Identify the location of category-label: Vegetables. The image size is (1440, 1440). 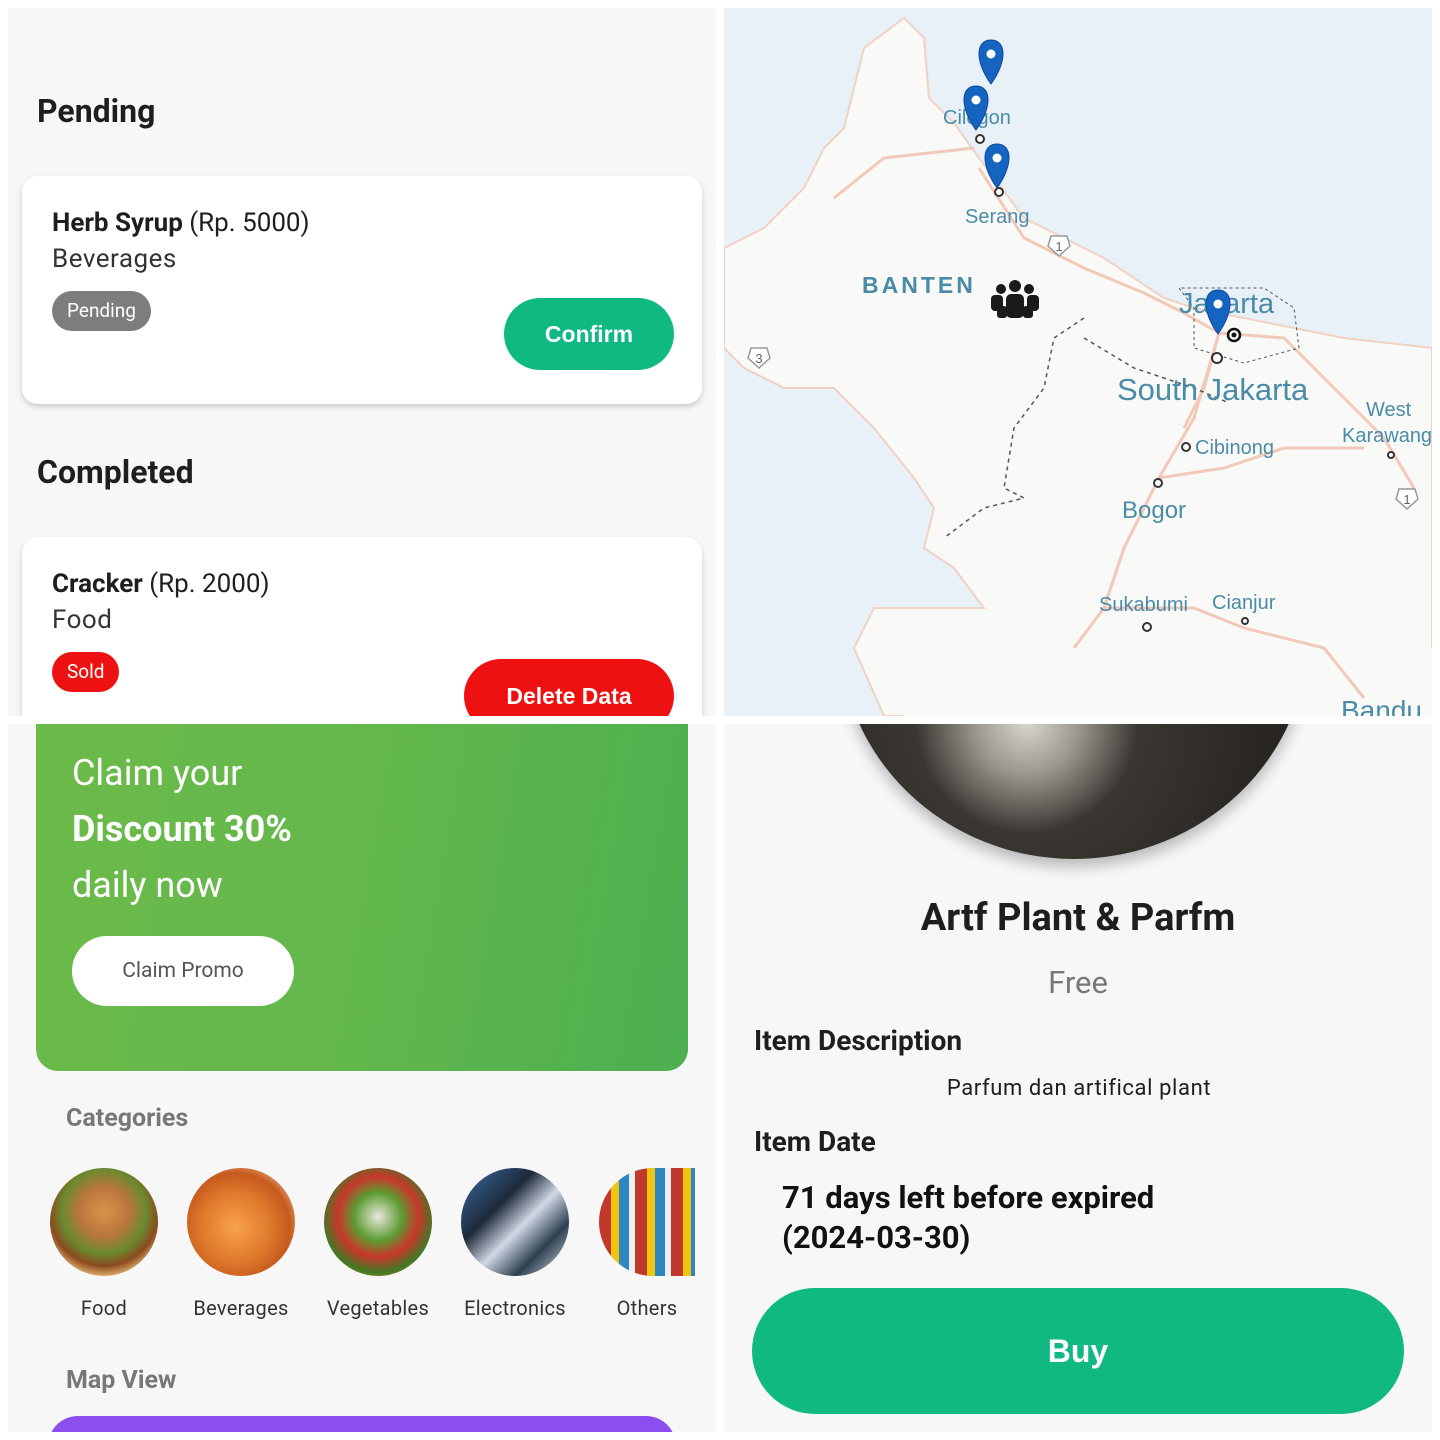
(378, 1308).